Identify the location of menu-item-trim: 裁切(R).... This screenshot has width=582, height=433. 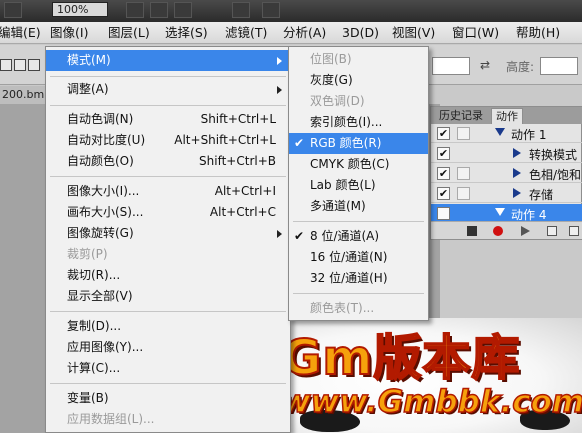
(168, 275).